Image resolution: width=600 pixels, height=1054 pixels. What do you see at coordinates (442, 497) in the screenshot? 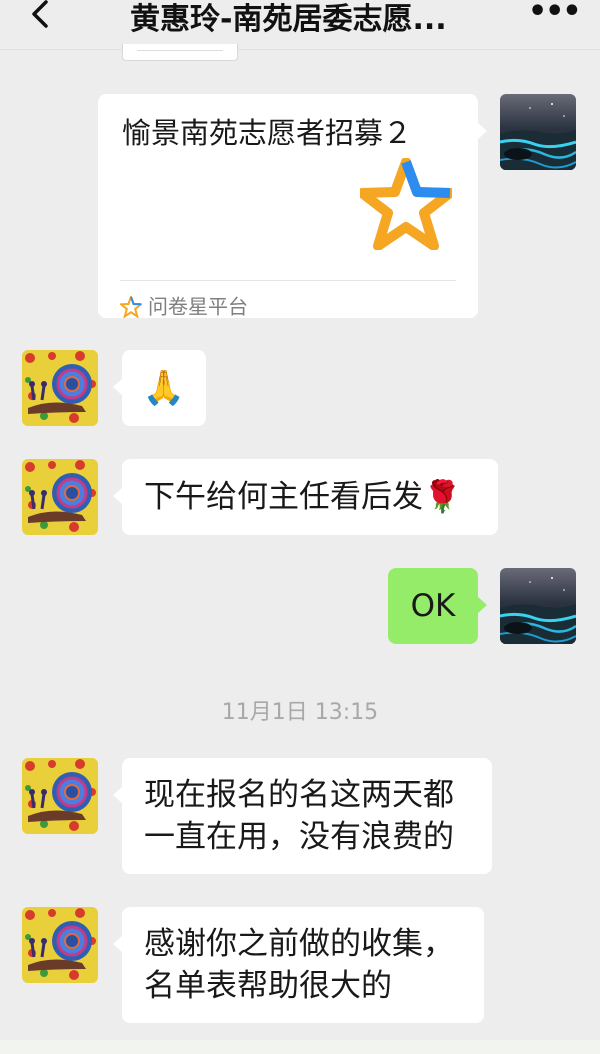
I see `rose-emoji: 🌹` at bounding box center [442, 497].